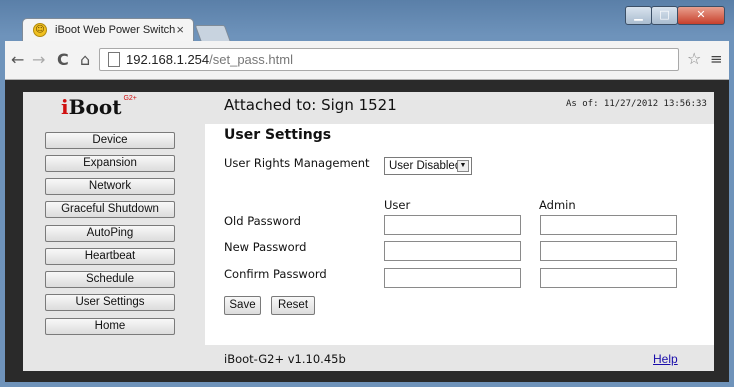 This screenshot has width=734, height=387. What do you see at coordinates (114, 59) in the screenshot?
I see `page-icon` at bounding box center [114, 59].